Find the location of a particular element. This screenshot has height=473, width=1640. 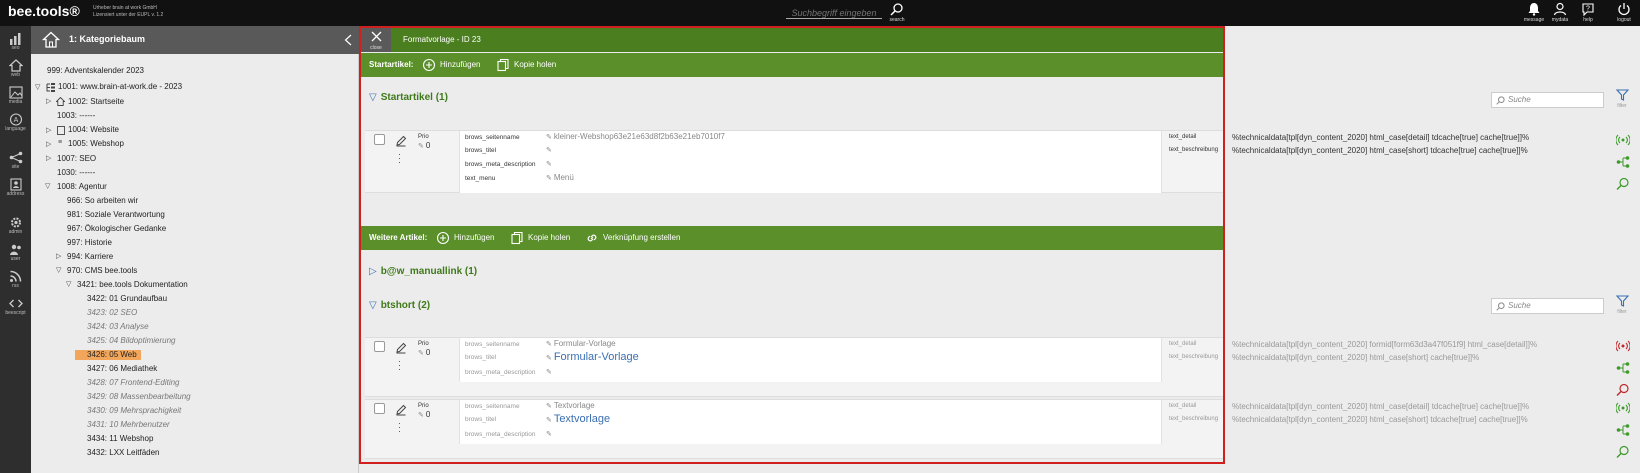

tree-node: 3431: 10 Mehrbenutzer is located at coordinates (128, 425).